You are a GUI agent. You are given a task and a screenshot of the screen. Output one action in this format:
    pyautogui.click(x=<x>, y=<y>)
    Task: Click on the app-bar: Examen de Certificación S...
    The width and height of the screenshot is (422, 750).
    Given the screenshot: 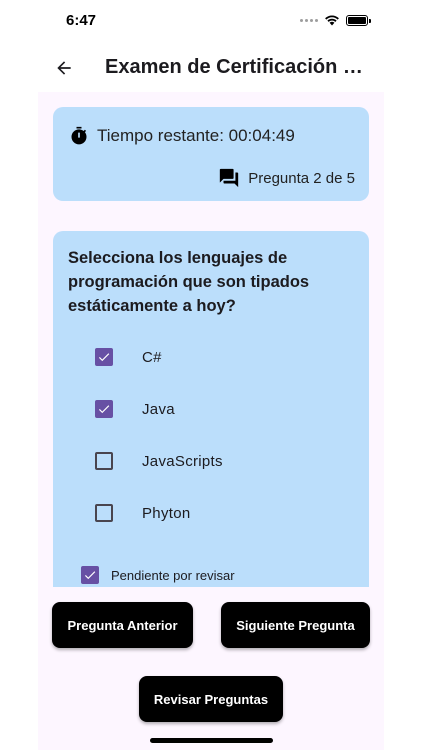 What is the action you would take?
    pyautogui.click(x=211, y=67)
    